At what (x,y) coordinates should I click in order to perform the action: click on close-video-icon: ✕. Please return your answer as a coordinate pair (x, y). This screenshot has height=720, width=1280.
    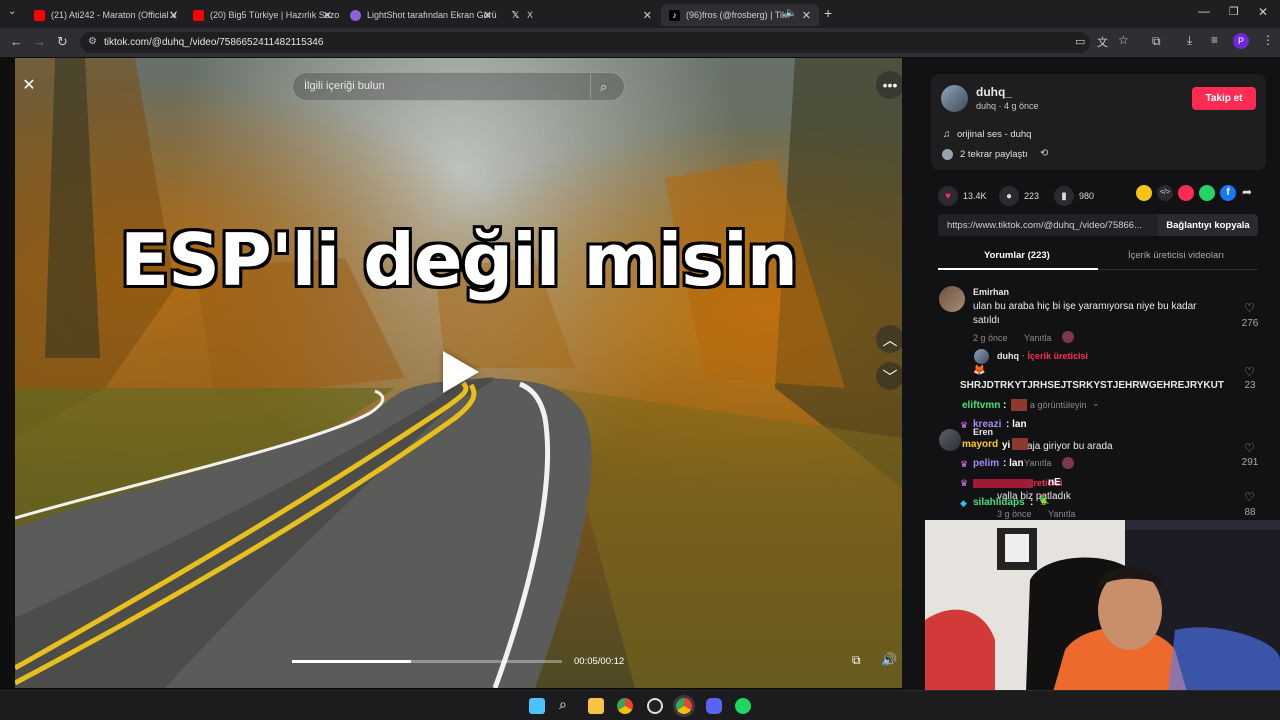
    Looking at the image, I should click on (29, 85).